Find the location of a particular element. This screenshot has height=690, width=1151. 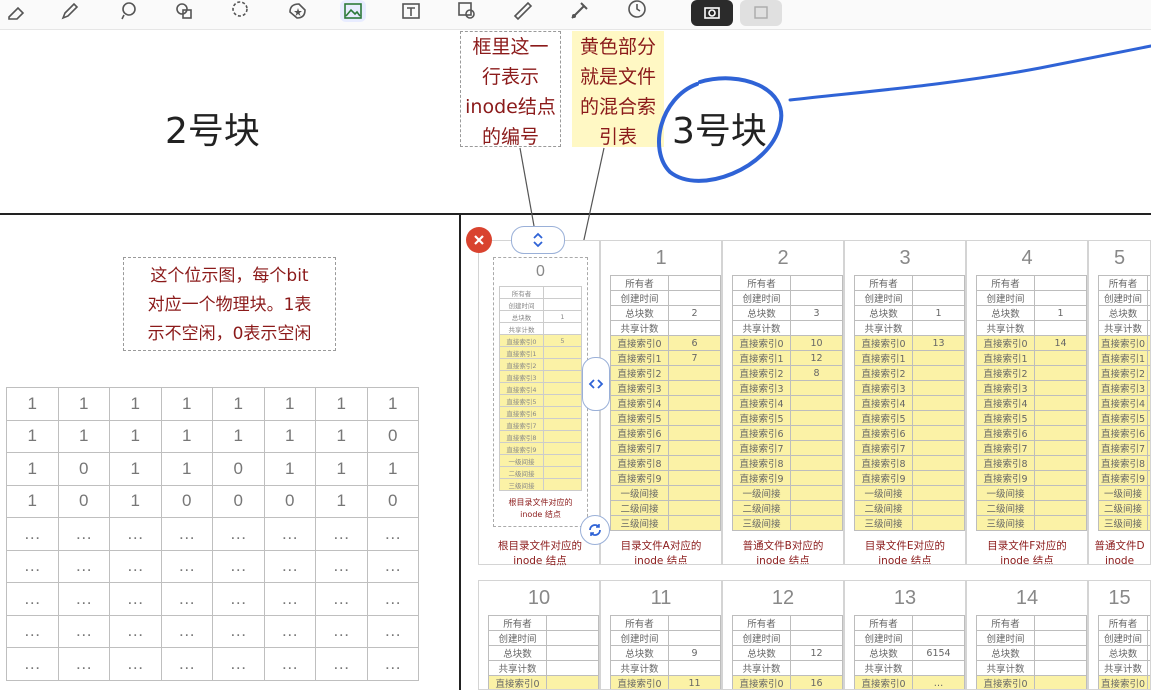

inode-row: 直接索引8 is located at coordinates (540, 436).